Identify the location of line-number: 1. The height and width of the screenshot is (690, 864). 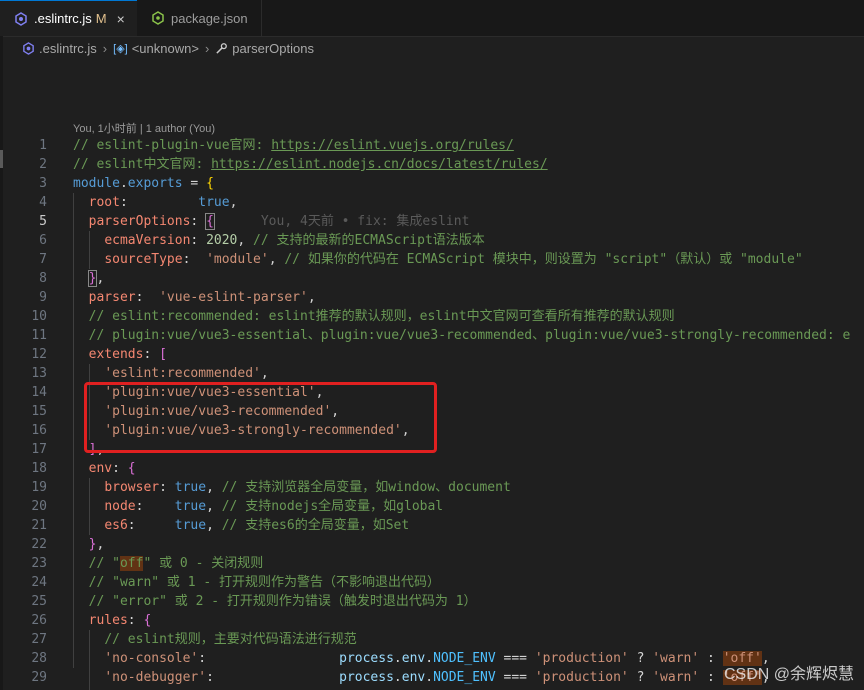
(43, 145).